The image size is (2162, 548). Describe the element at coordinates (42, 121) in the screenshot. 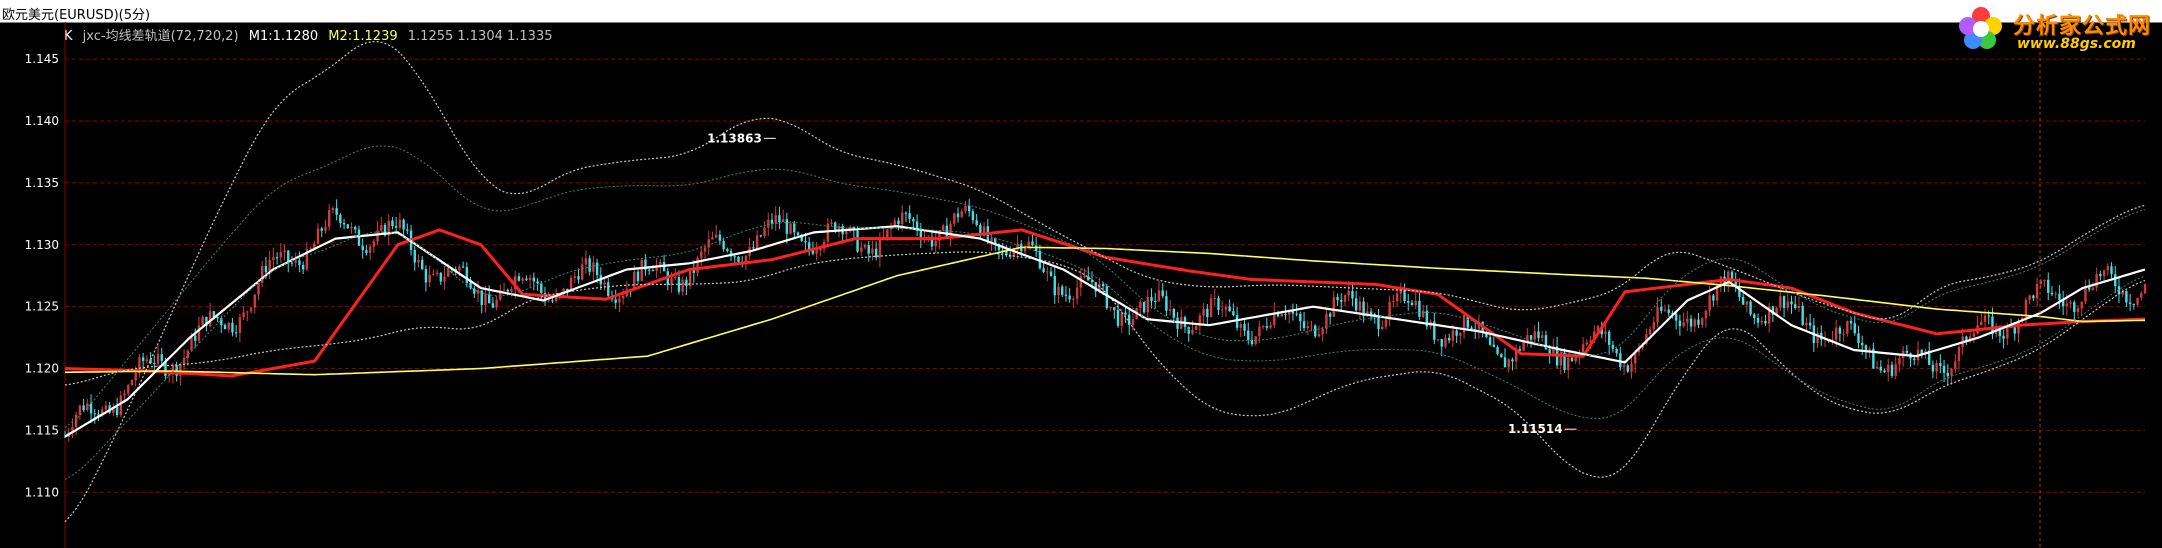

I see `y-tick-label: 1.140` at that location.